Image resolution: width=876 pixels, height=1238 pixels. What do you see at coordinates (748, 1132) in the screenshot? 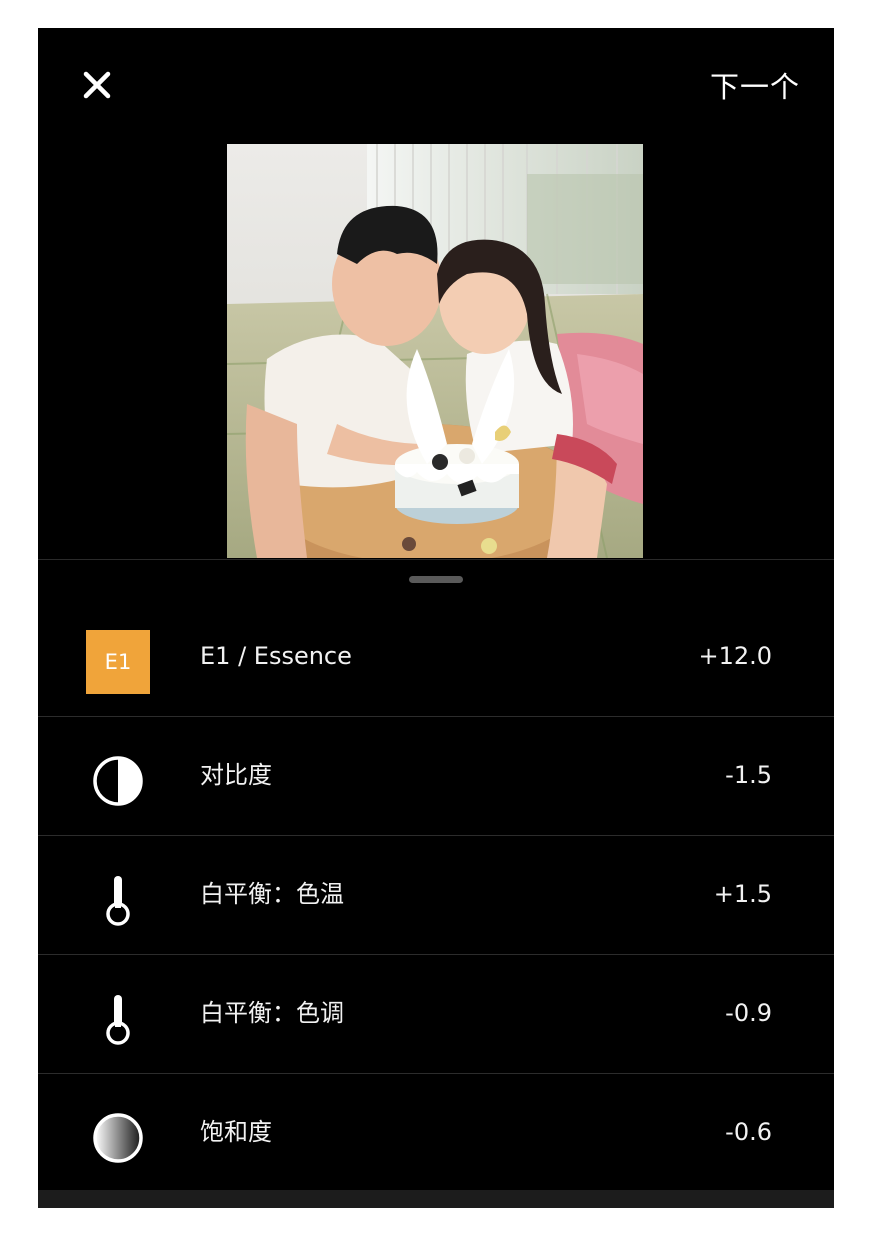
I see `adjustment-value: -0.6` at bounding box center [748, 1132].